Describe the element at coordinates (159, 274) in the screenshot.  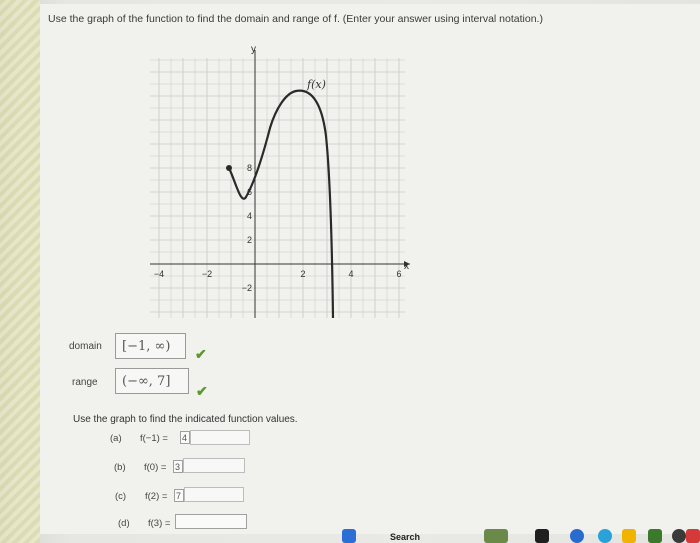
I see `x-tick-label: −4` at that location.